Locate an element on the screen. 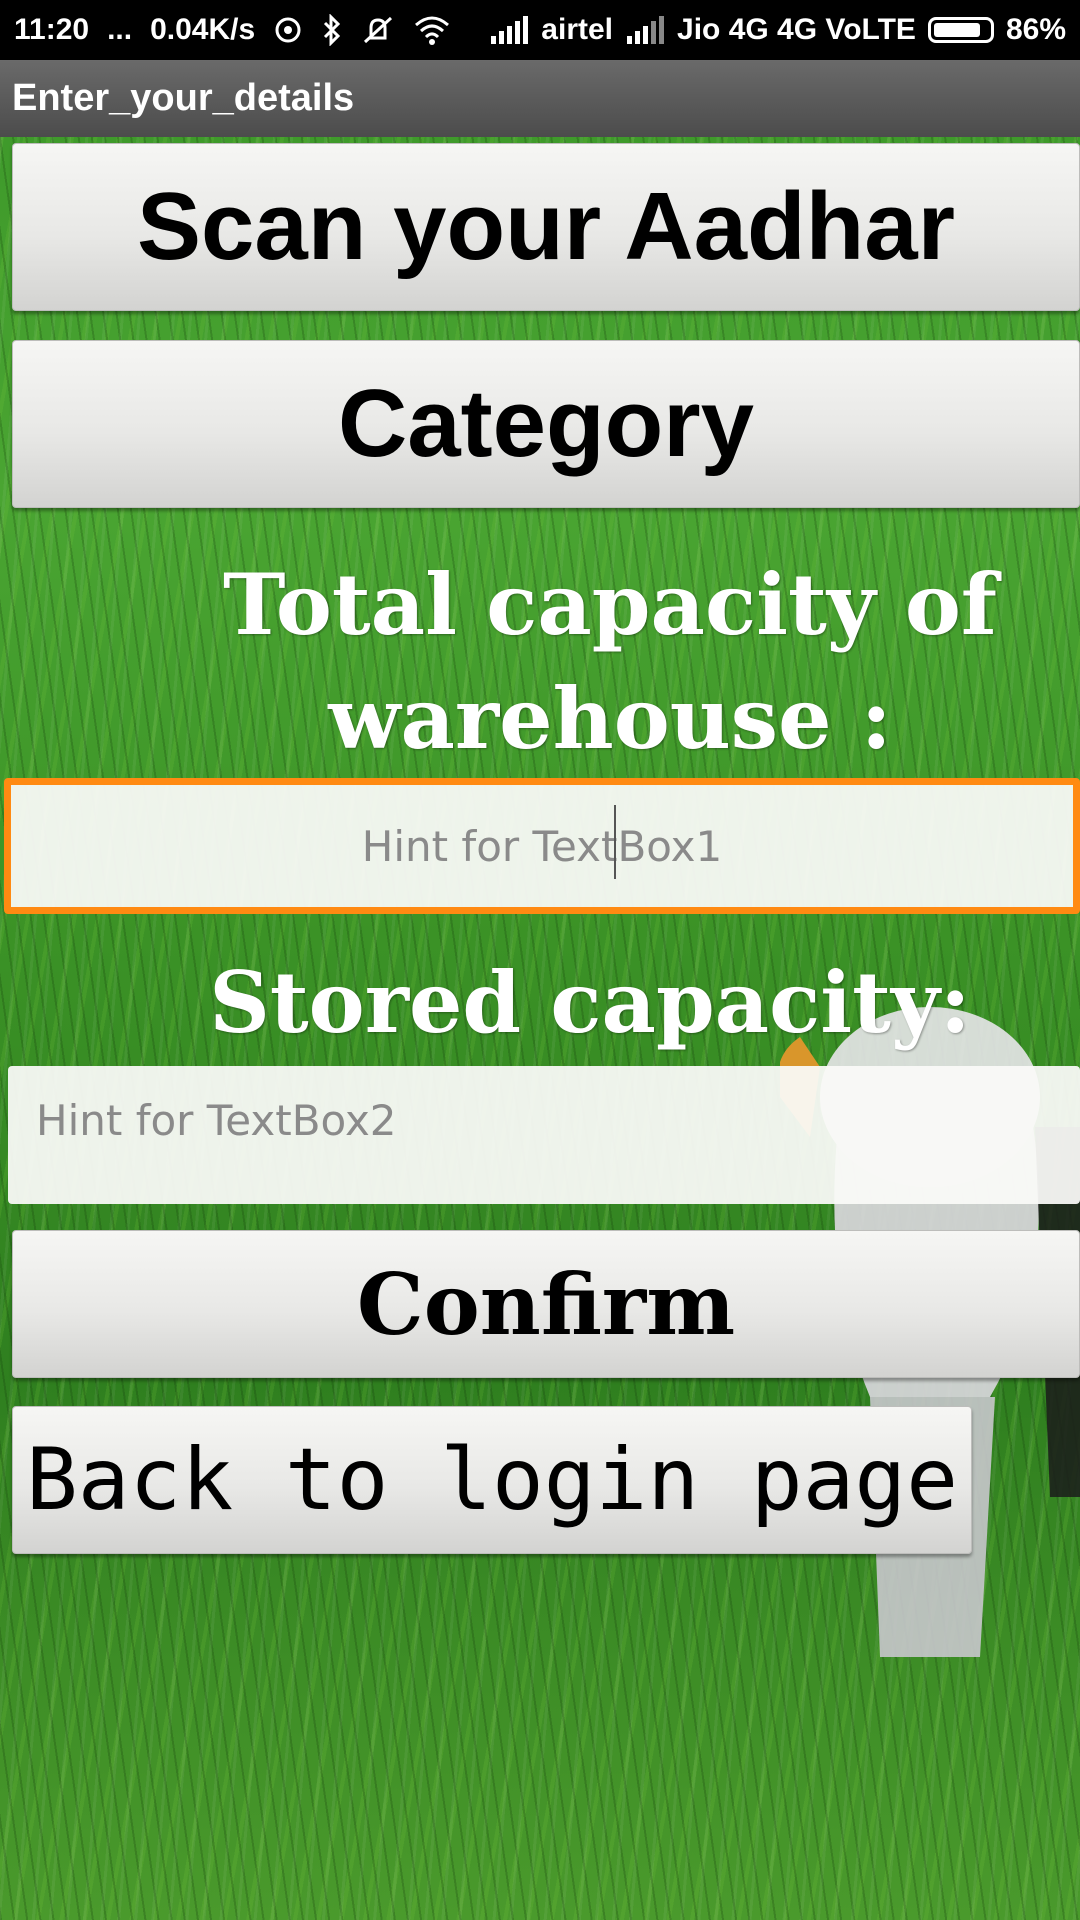 The image size is (1080, 1920). status-battery-percent: 86% is located at coordinates (1035, 29).